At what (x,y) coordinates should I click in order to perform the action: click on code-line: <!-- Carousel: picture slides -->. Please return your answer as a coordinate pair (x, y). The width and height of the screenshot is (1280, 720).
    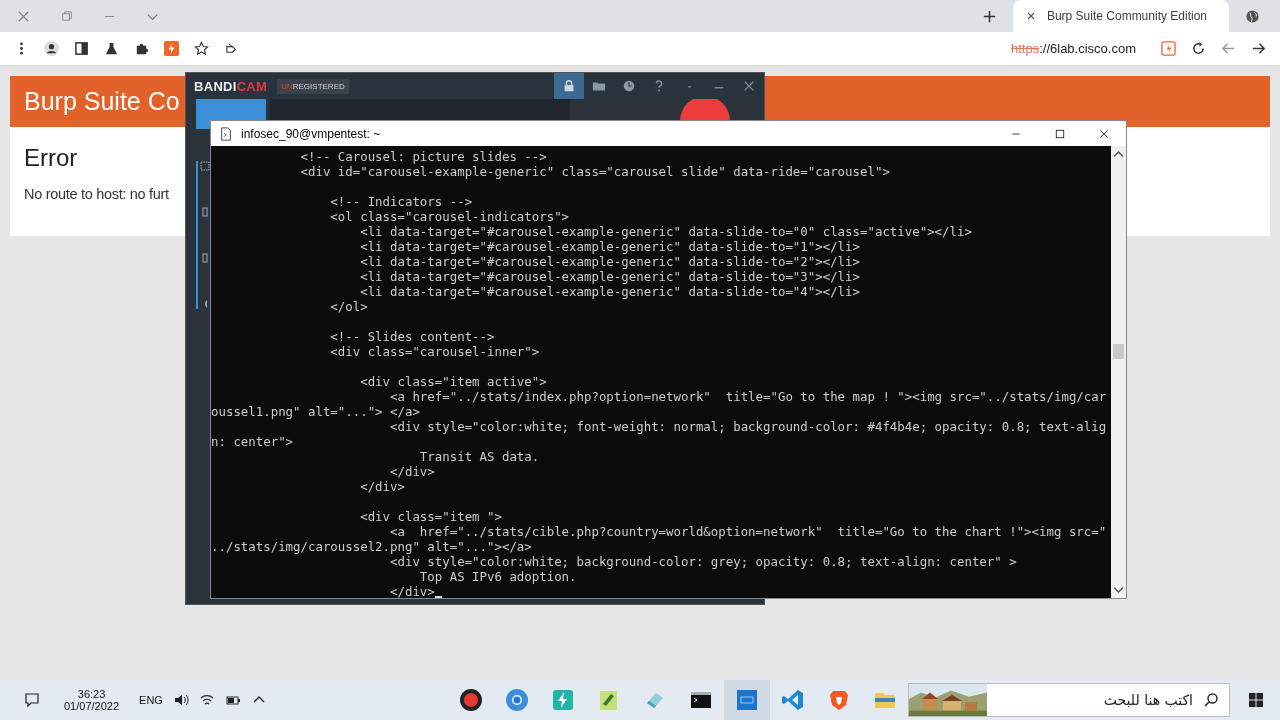
    Looking at the image, I should click on (423, 156).